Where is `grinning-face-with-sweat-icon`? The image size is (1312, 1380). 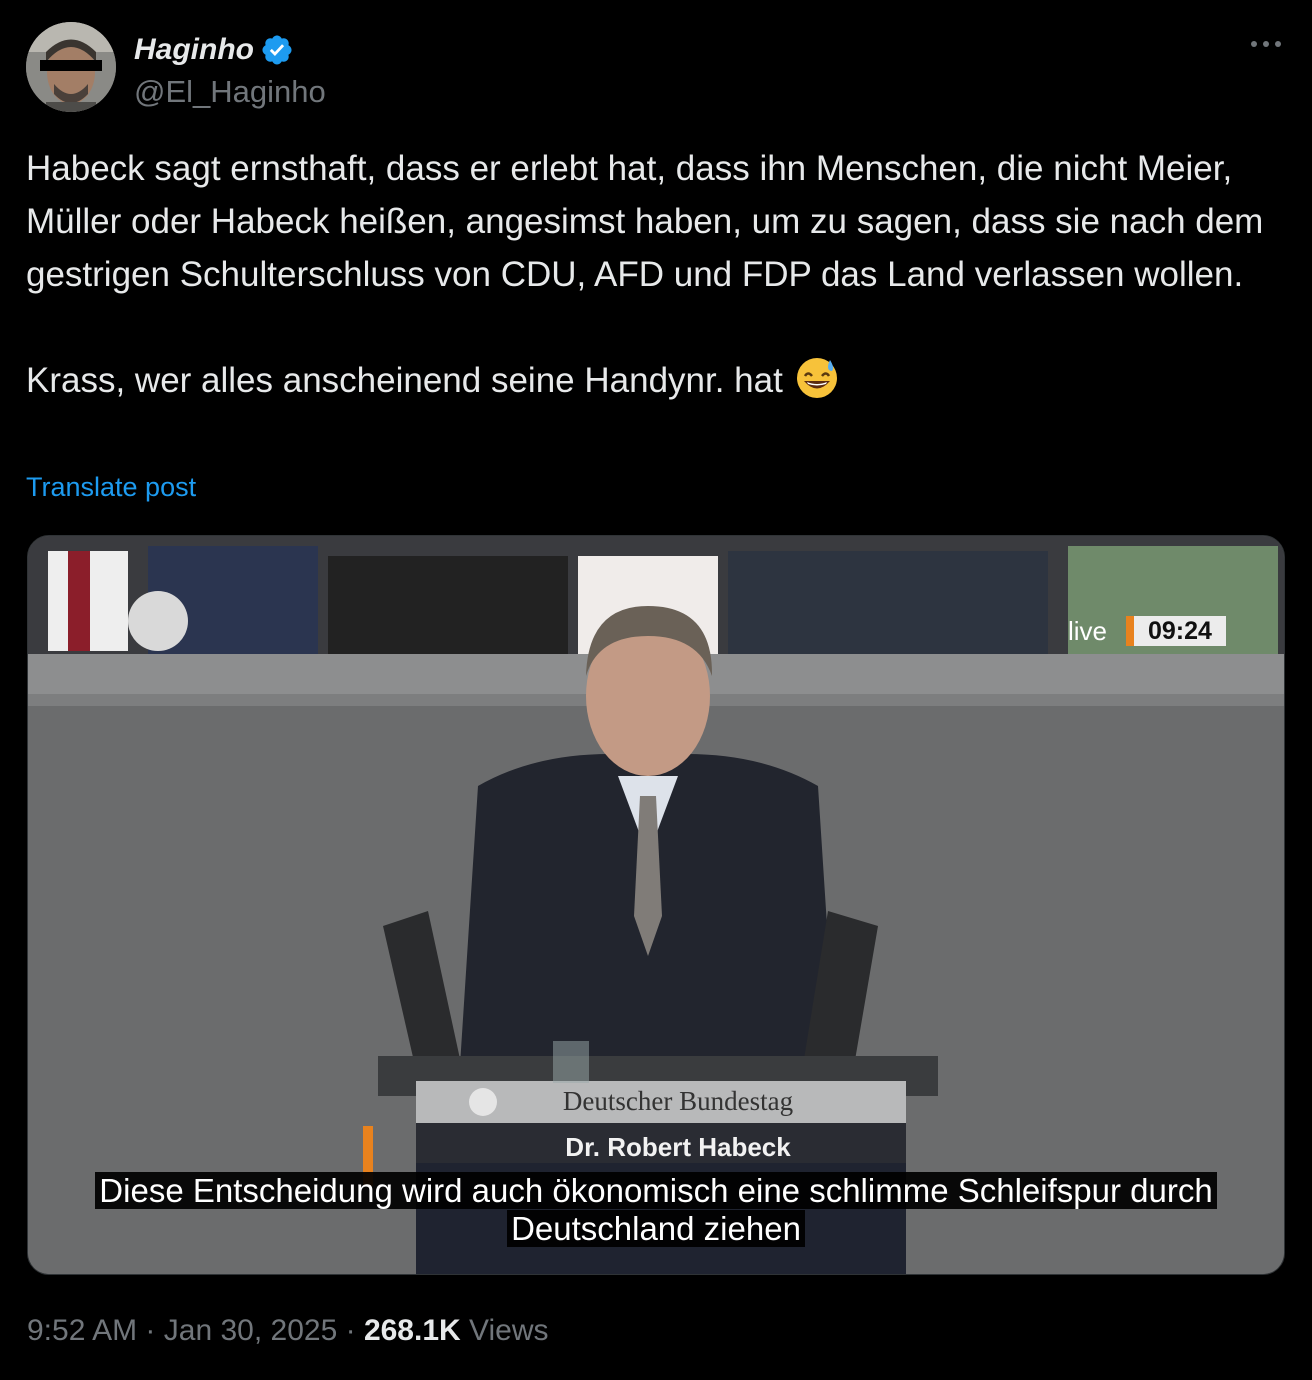 grinning-face-with-sweat-icon is located at coordinates (816, 378).